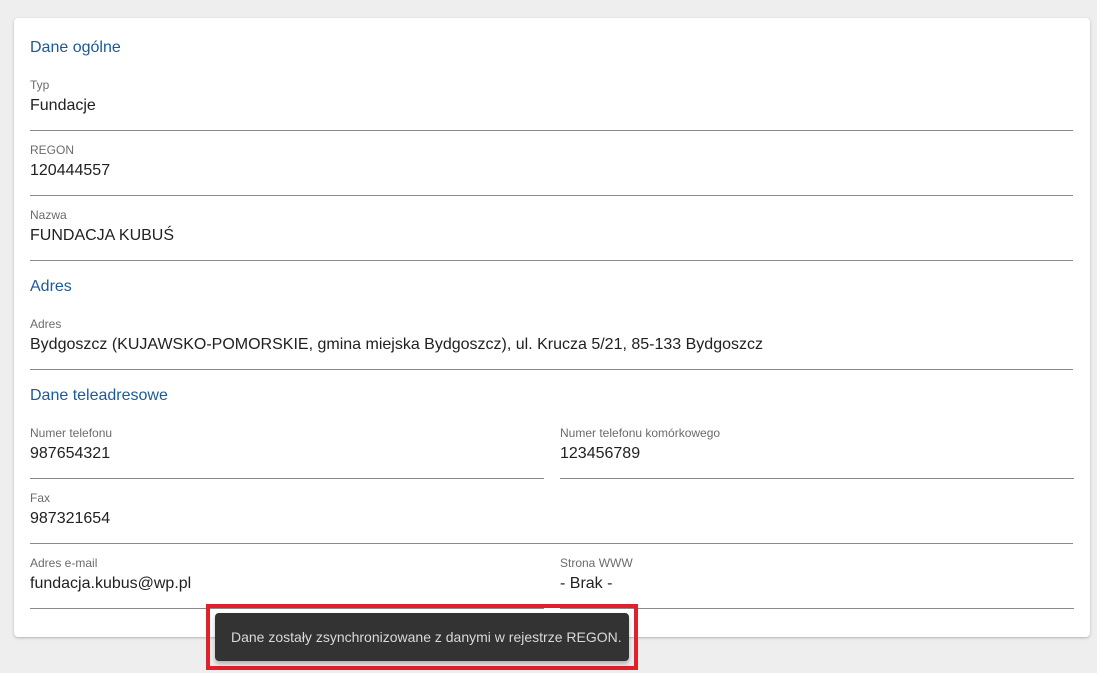  What do you see at coordinates (551, 234) in the screenshot?
I see `name-field: Nazwa FUNDACJA KUBUŚ` at bounding box center [551, 234].